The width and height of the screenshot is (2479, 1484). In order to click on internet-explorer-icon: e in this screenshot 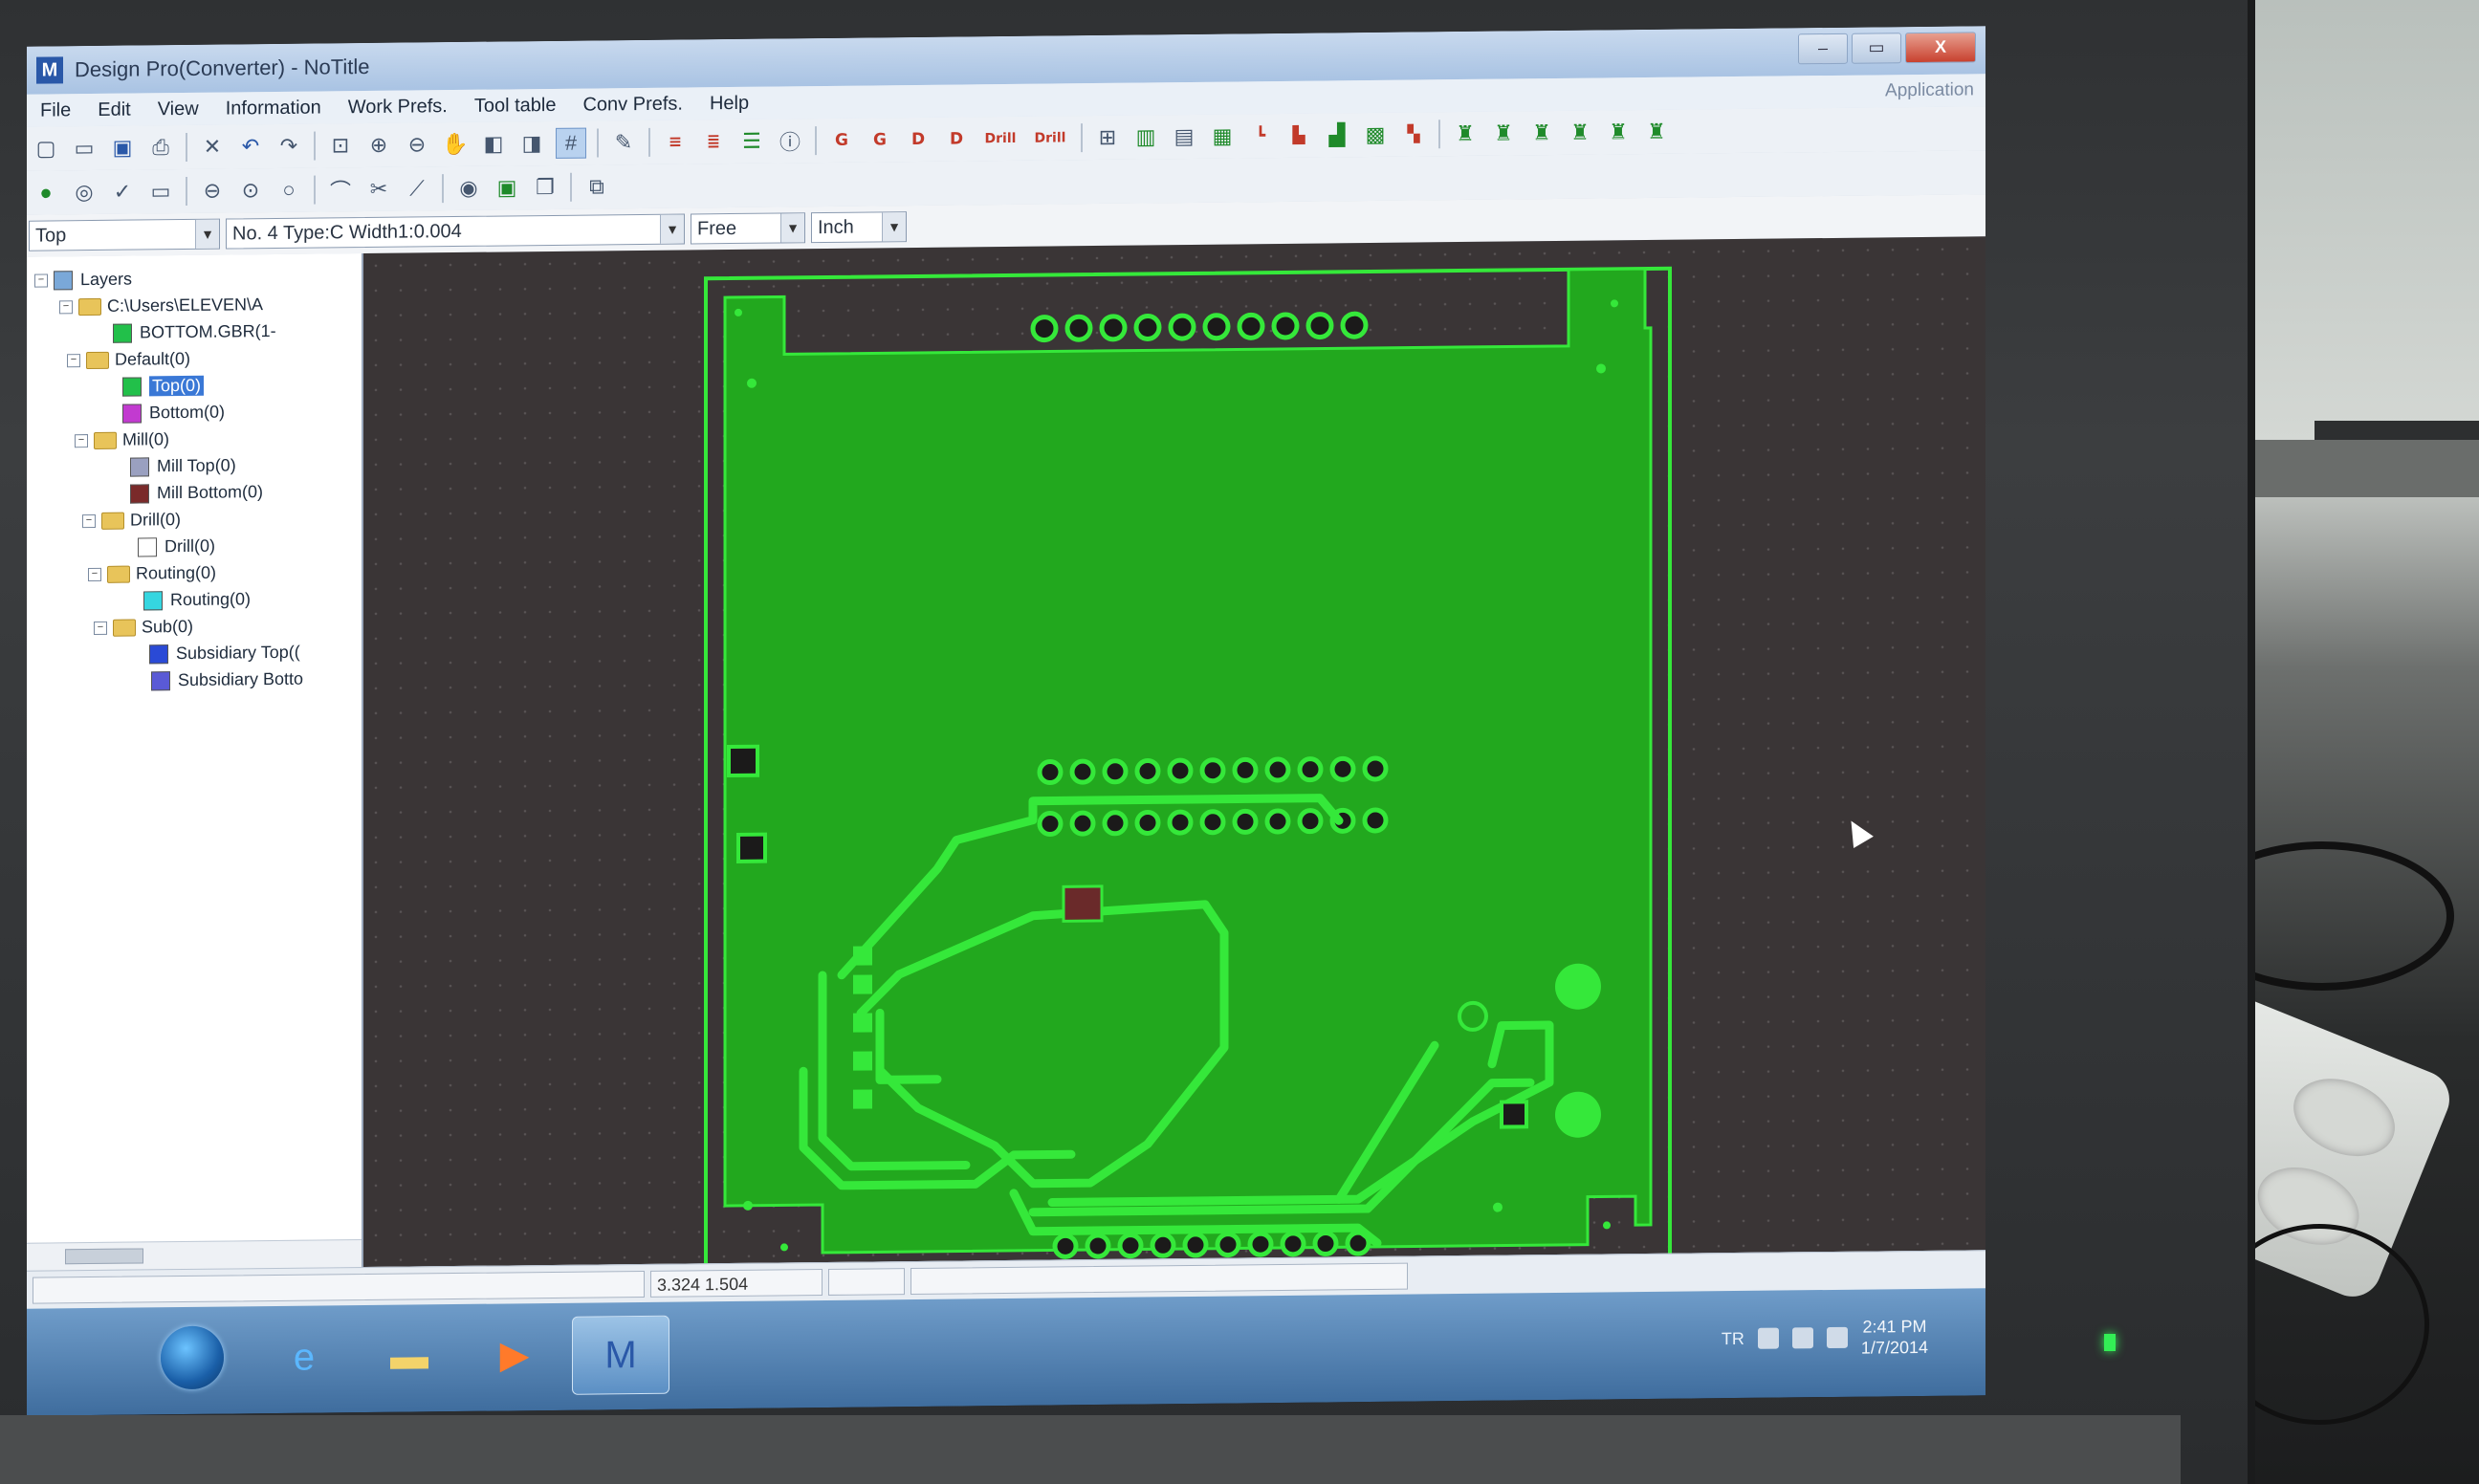, I will do `click(304, 1357)`.